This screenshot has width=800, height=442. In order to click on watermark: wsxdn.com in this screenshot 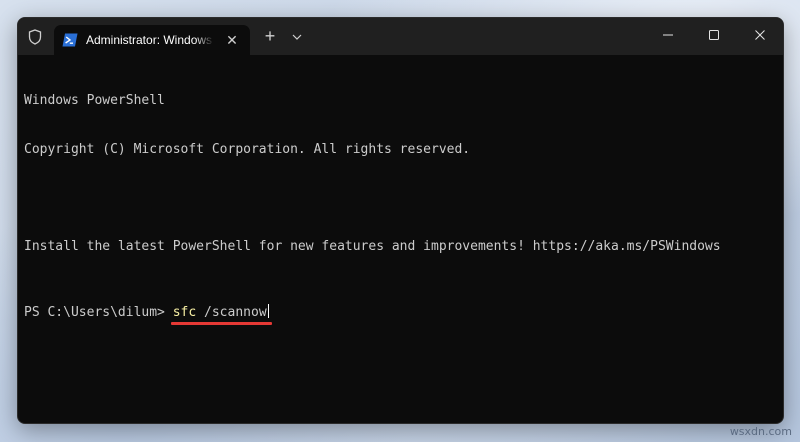, I will do `click(760, 431)`.